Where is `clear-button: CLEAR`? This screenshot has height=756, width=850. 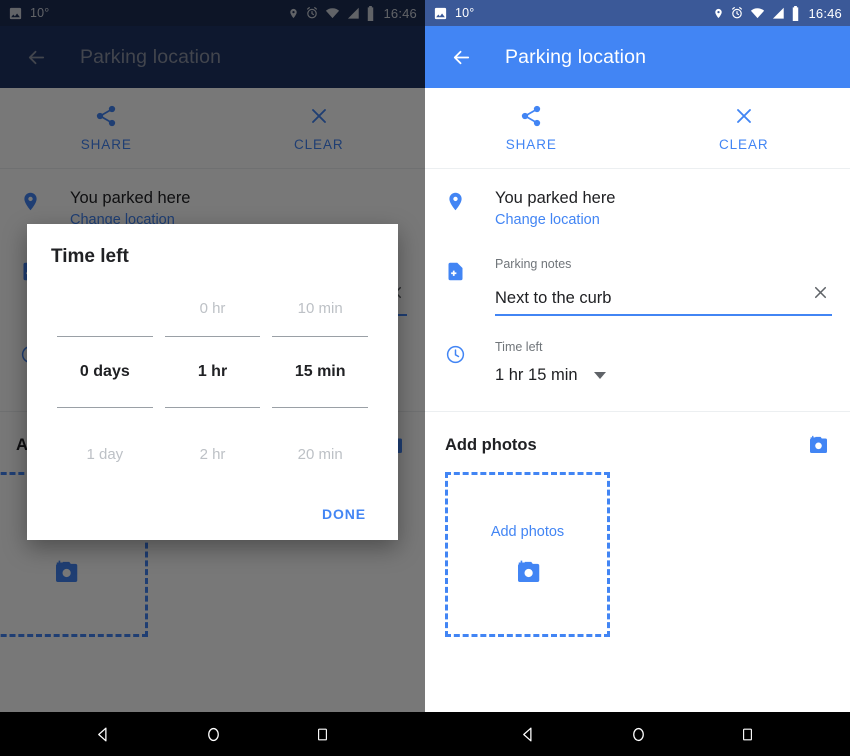 clear-button: CLEAR is located at coordinates (744, 128).